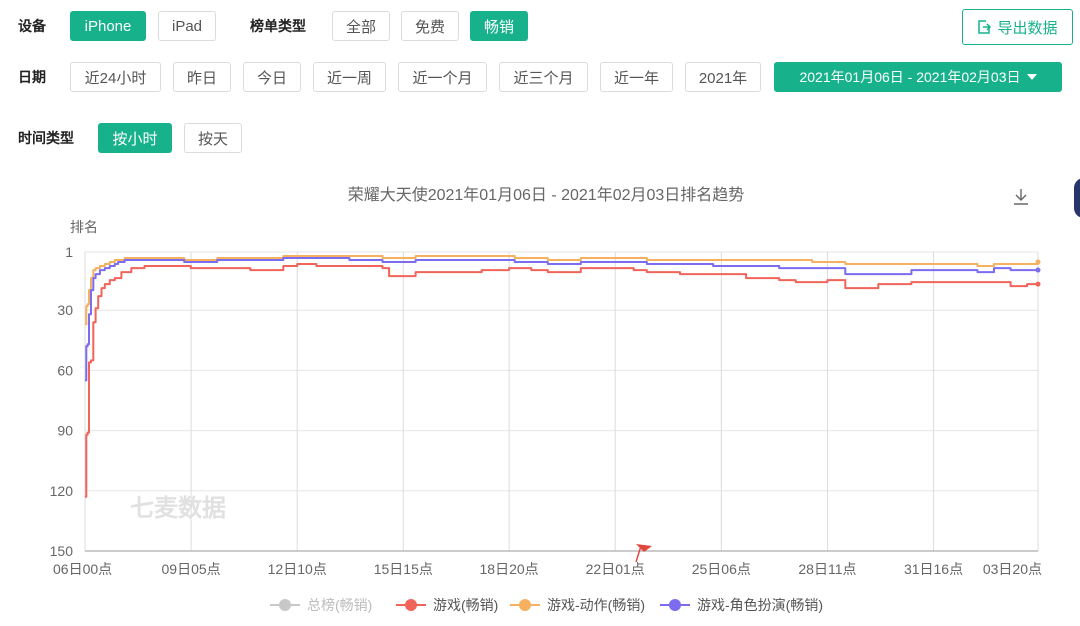 The image size is (1080, 626). What do you see at coordinates (1031, 77) in the screenshot?
I see `caret-down-icon` at bounding box center [1031, 77].